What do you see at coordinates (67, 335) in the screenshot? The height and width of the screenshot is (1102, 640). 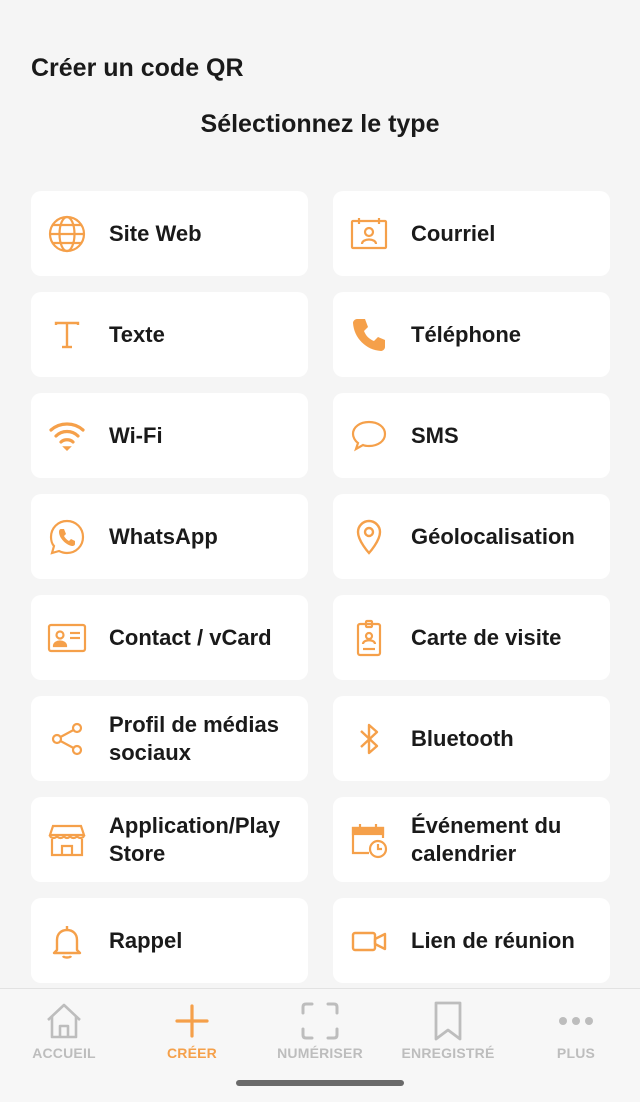 I see `text-icon` at bounding box center [67, 335].